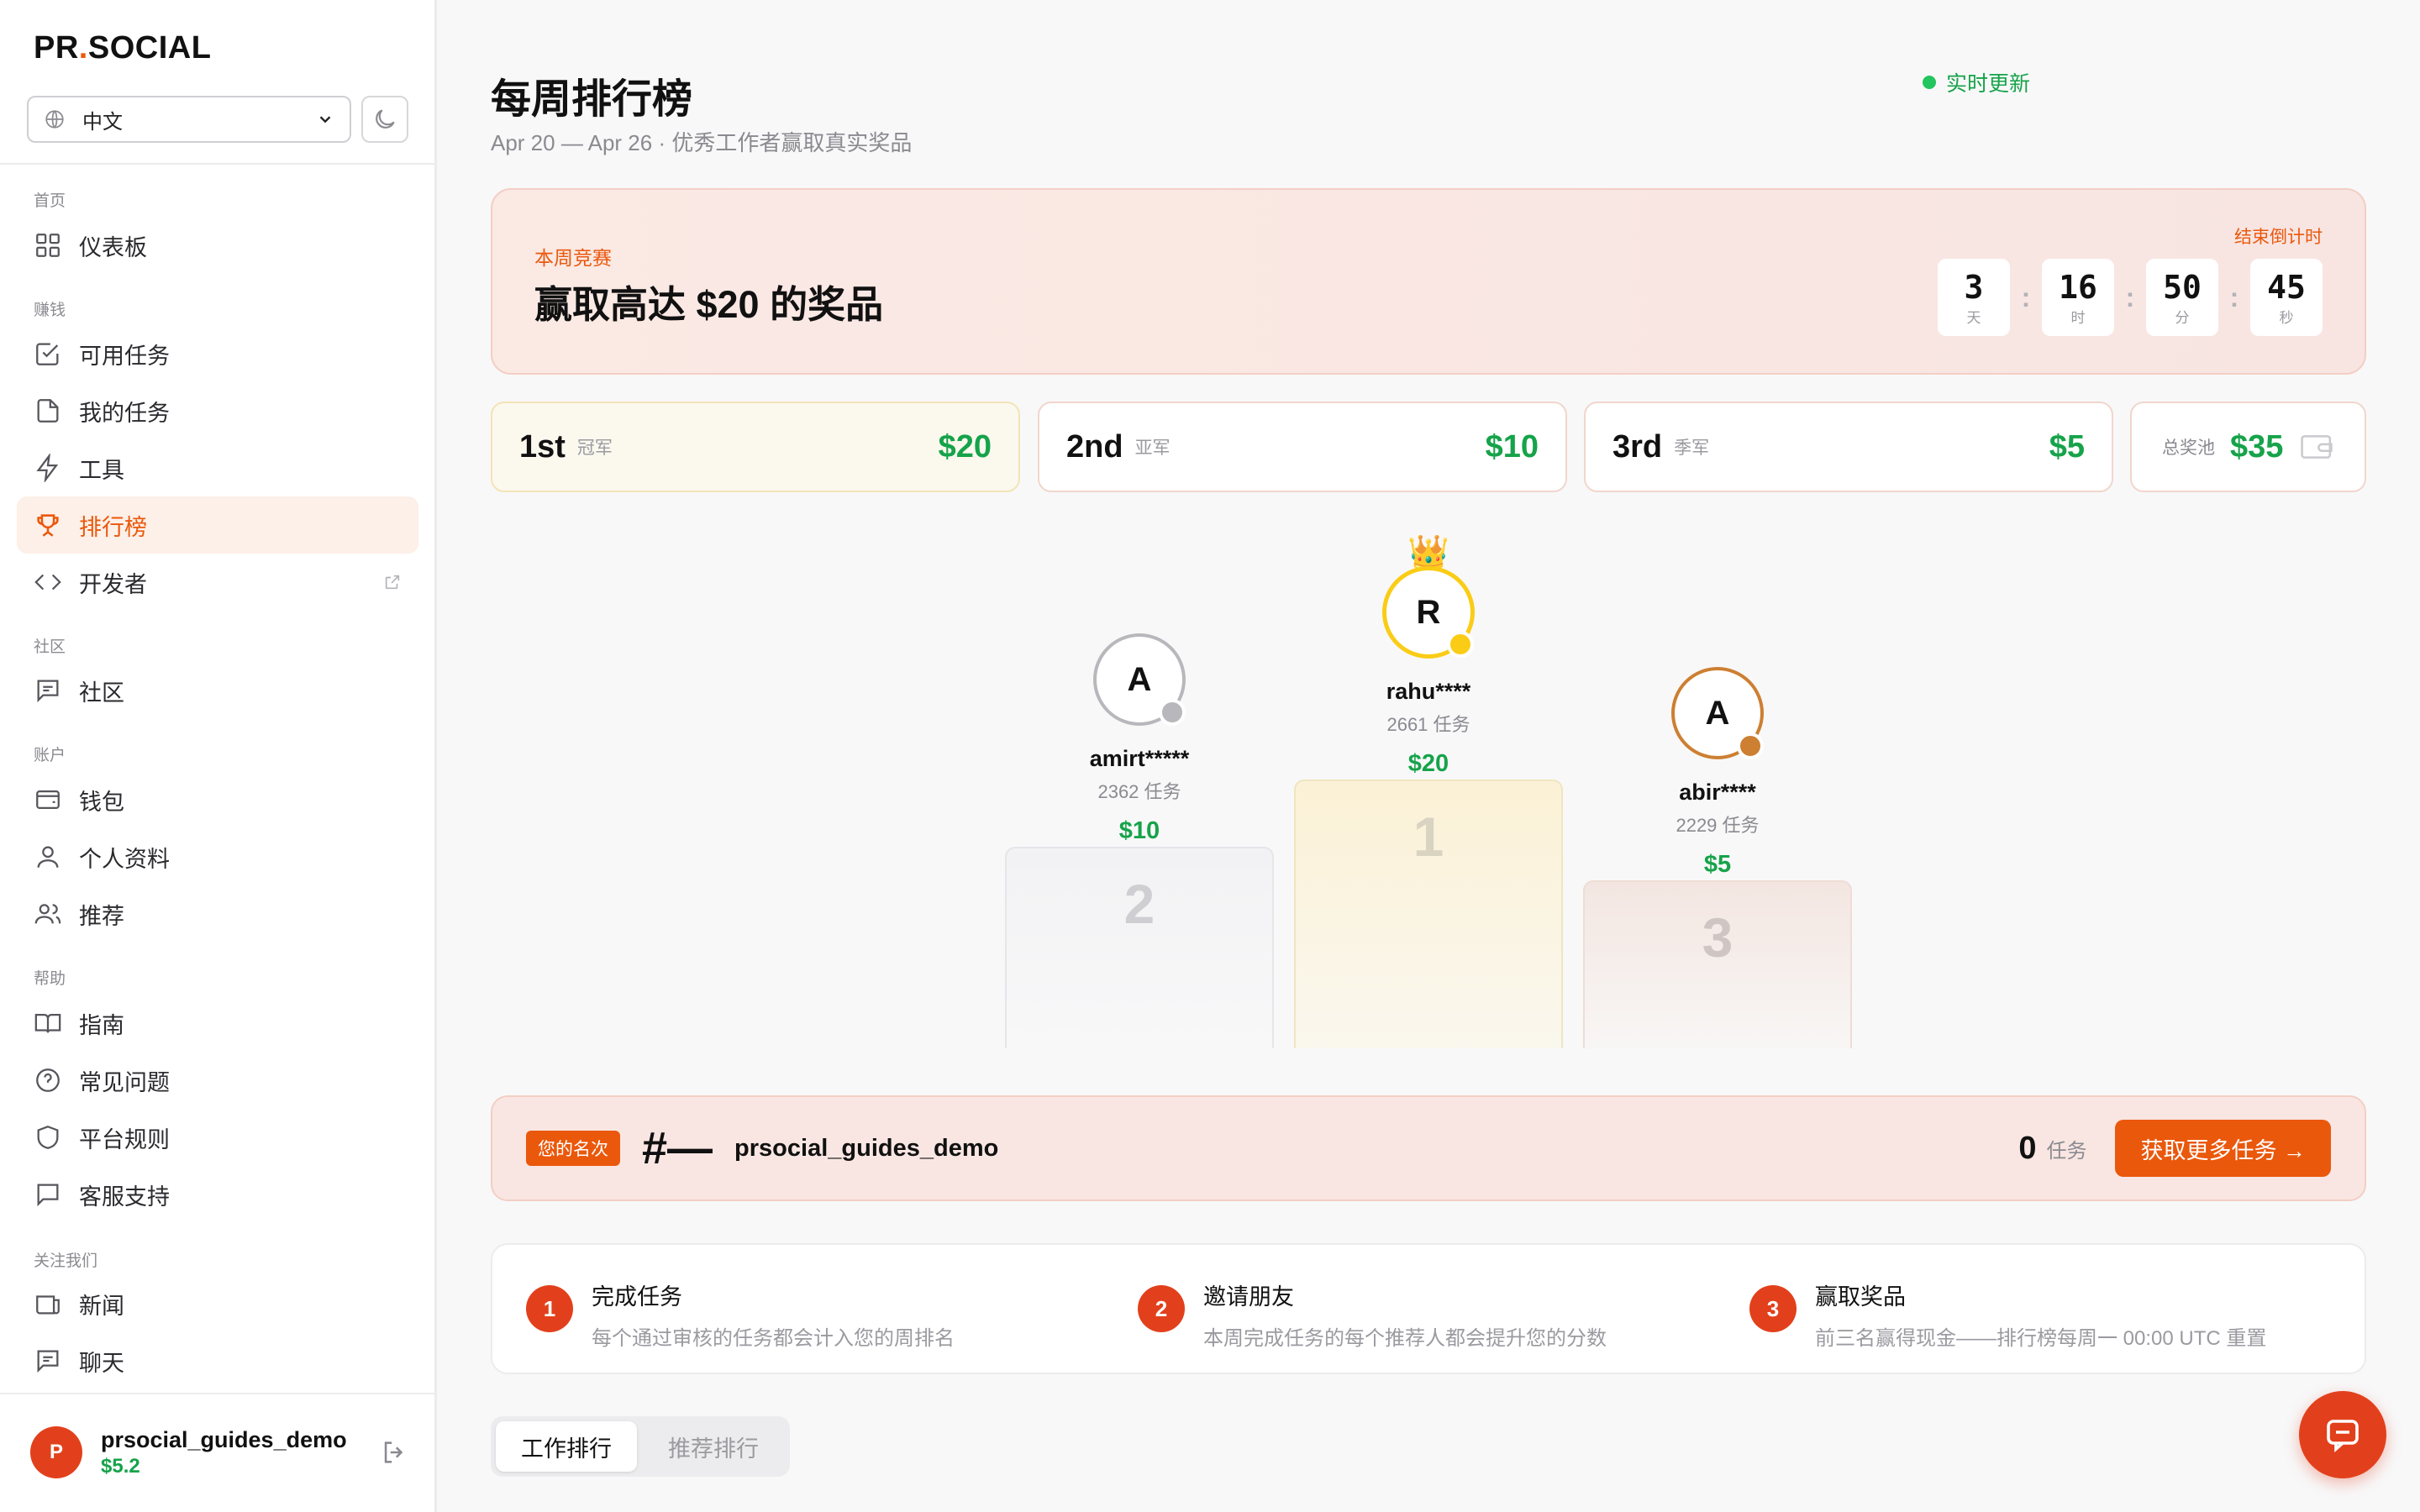 The height and width of the screenshot is (1512, 2420). I want to click on section-help: 帮助, so click(50, 979).